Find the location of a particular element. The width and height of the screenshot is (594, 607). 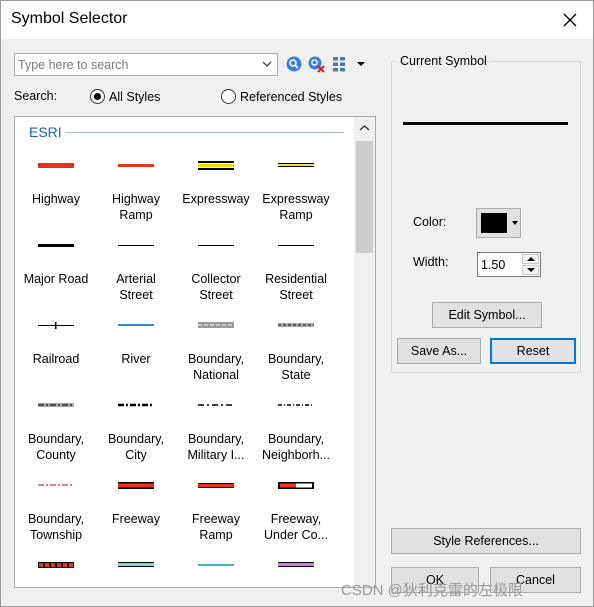

symbol-label: Freeway is located at coordinates (136, 519).